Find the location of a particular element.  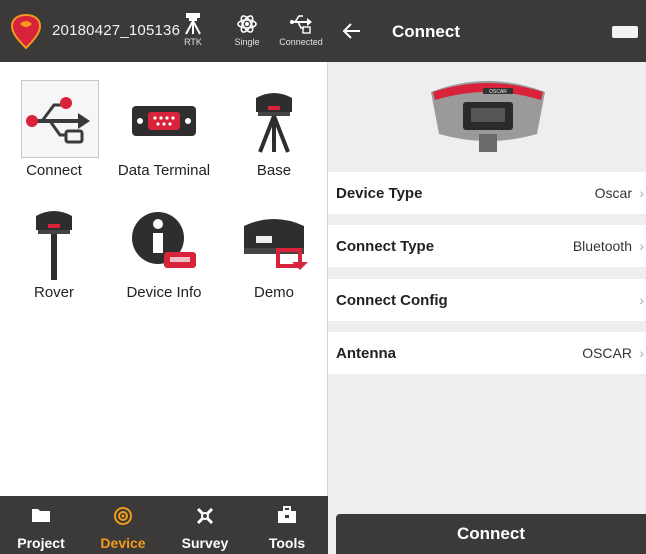

device-brand-label: OSCAR is located at coordinates (498, 92).